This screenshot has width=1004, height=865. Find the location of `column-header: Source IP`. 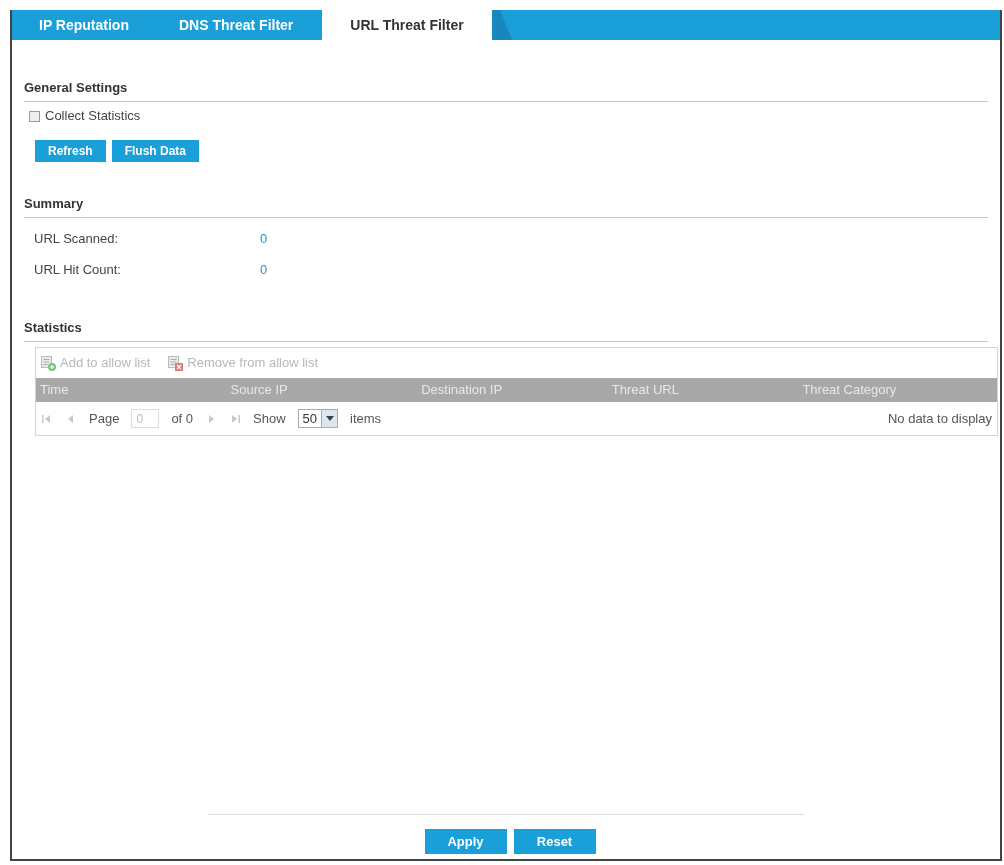

column-header: Source IP is located at coordinates (326, 390).